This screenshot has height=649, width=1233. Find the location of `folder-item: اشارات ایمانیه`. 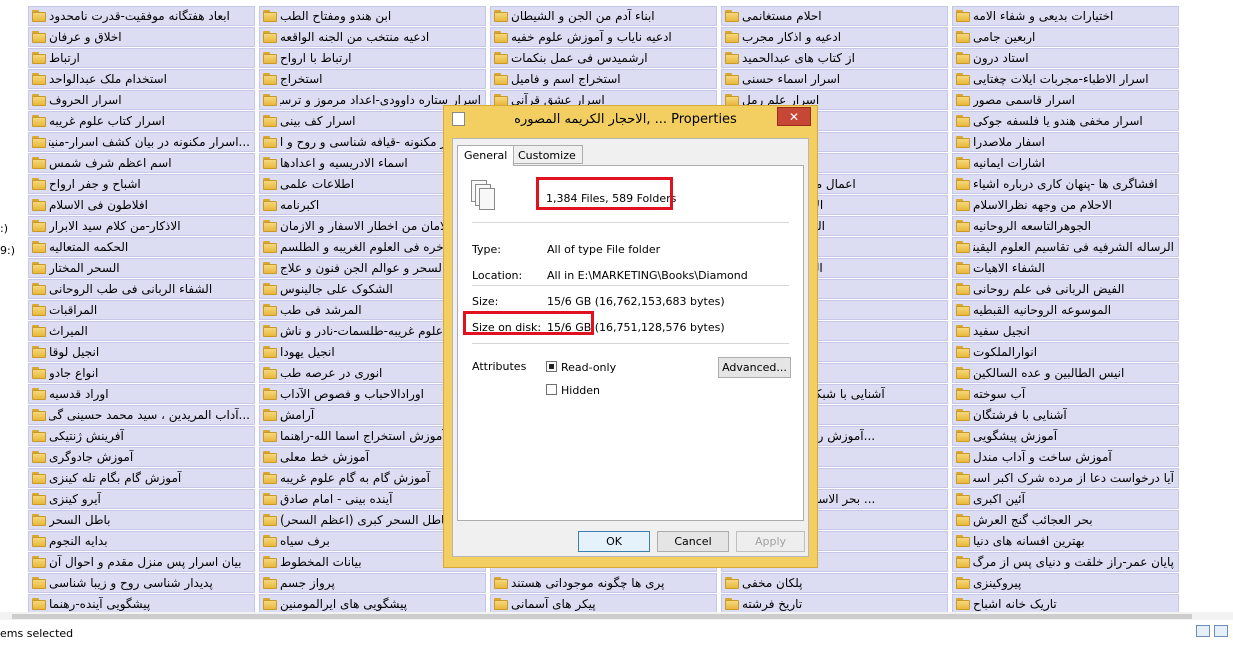

folder-item: اشارات ایمانیه is located at coordinates (1065, 163).